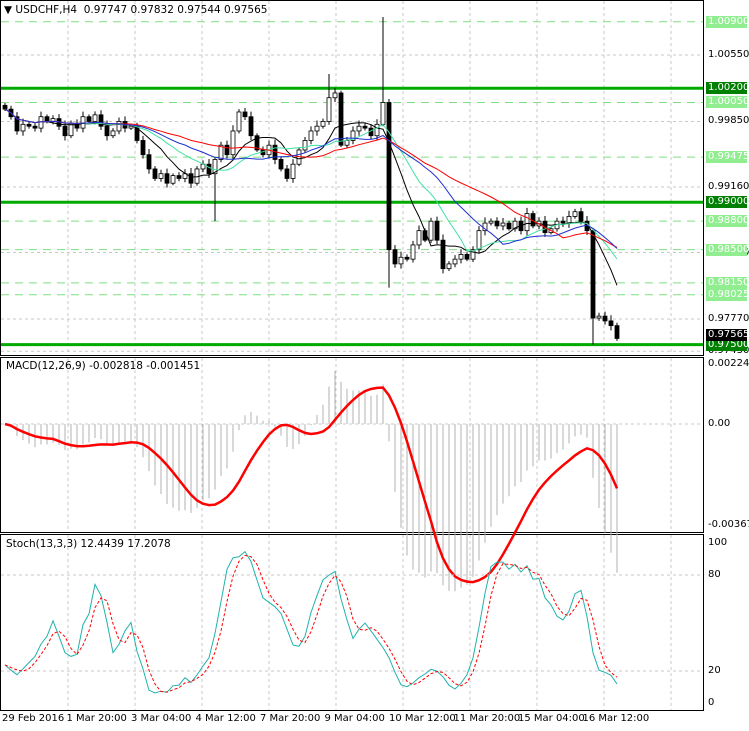  Describe the element at coordinates (551, 718) in the screenshot. I see `time-axis-label: 15 Mar 04:00` at that location.